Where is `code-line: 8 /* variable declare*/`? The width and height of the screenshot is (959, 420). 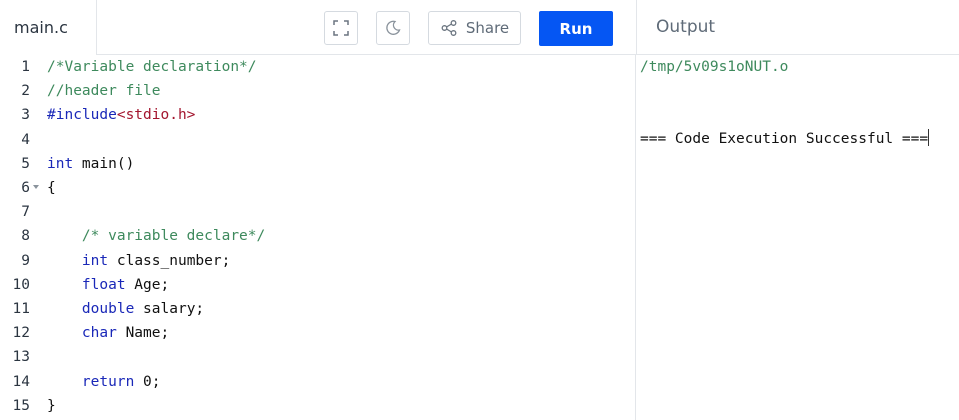 code-line: 8 /* variable declare*/ is located at coordinates (318, 236).